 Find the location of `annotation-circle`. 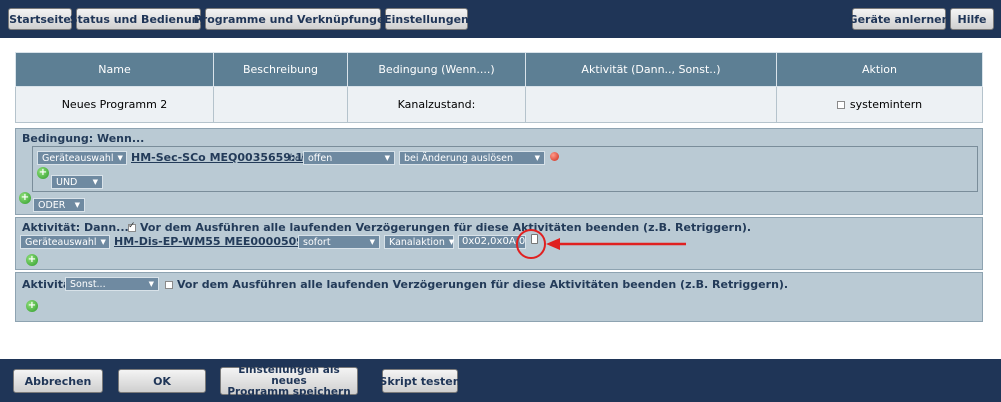

annotation-circle is located at coordinates (531, 244).